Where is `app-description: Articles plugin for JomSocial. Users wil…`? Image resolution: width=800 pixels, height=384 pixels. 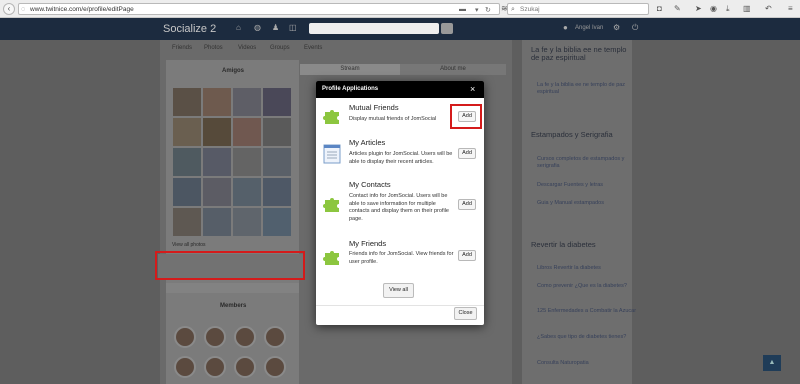
app-description: Articles plugin for JomSocial. Users wil… is located at coordinates (401, 158).